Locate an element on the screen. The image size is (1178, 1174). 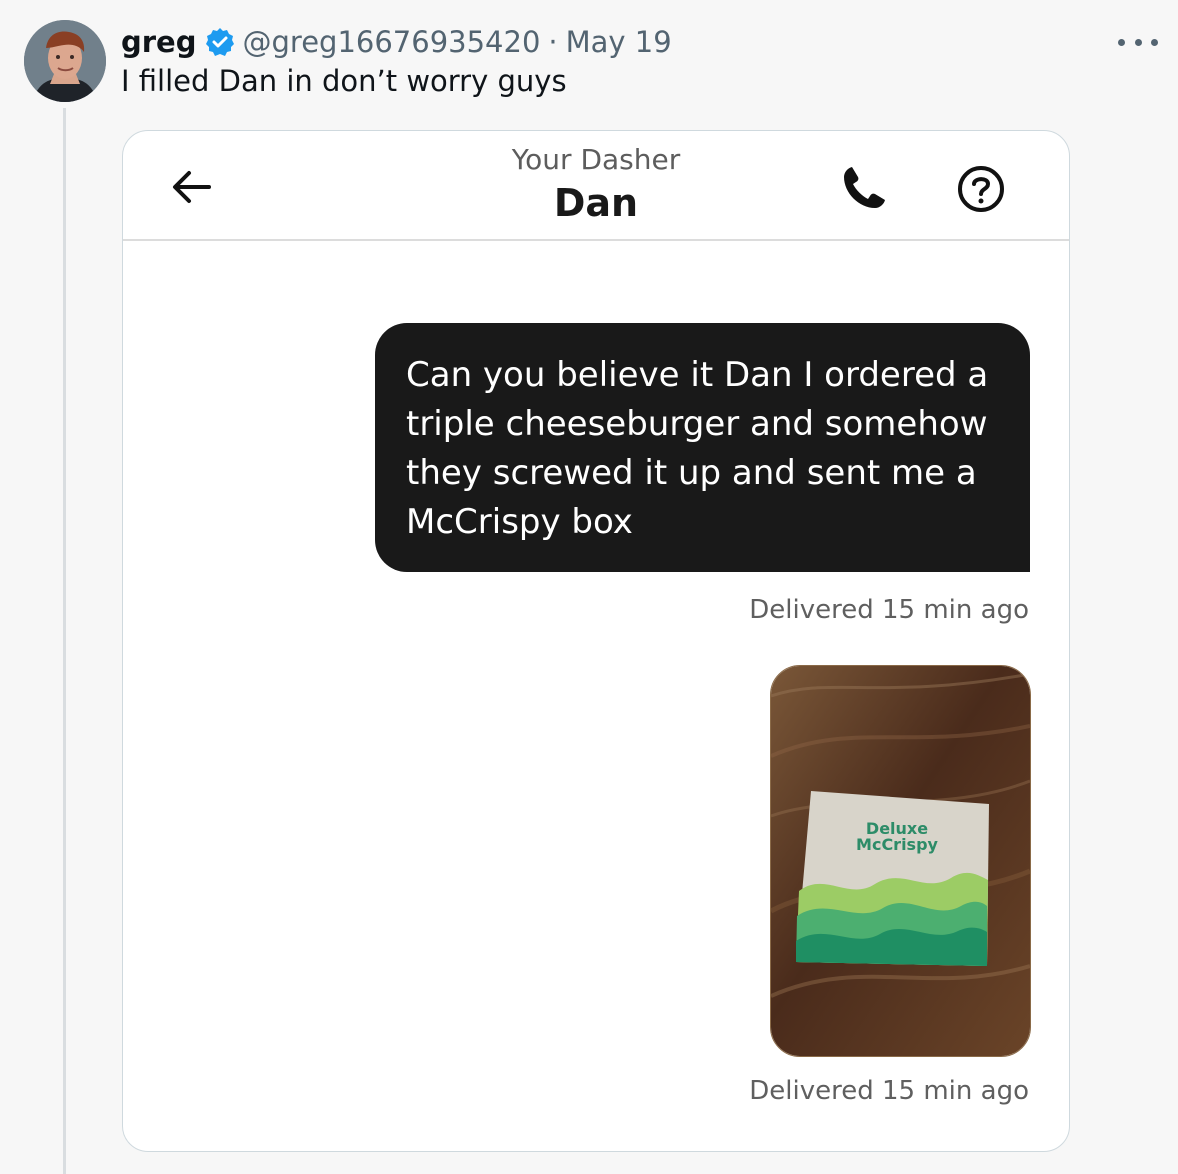
chat-header: Your Dasher Dan is located at coordinates (596, 186).